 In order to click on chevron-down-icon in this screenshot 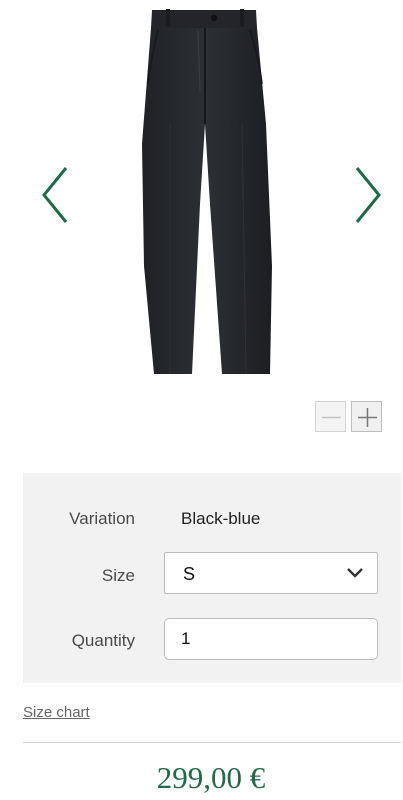, I will do `click(355, 573)`.